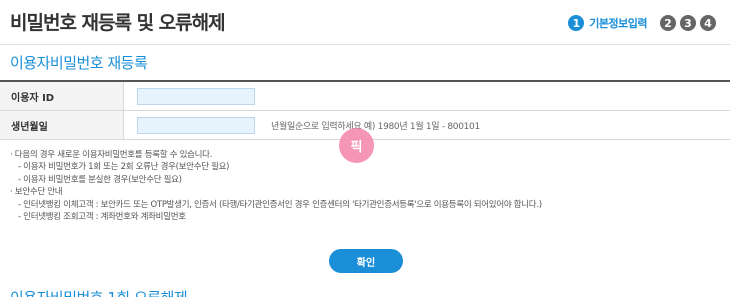 Image resolution: width=730 pixels, height=297 pixels. I want to click on birth-date-input, so click(196, 125).